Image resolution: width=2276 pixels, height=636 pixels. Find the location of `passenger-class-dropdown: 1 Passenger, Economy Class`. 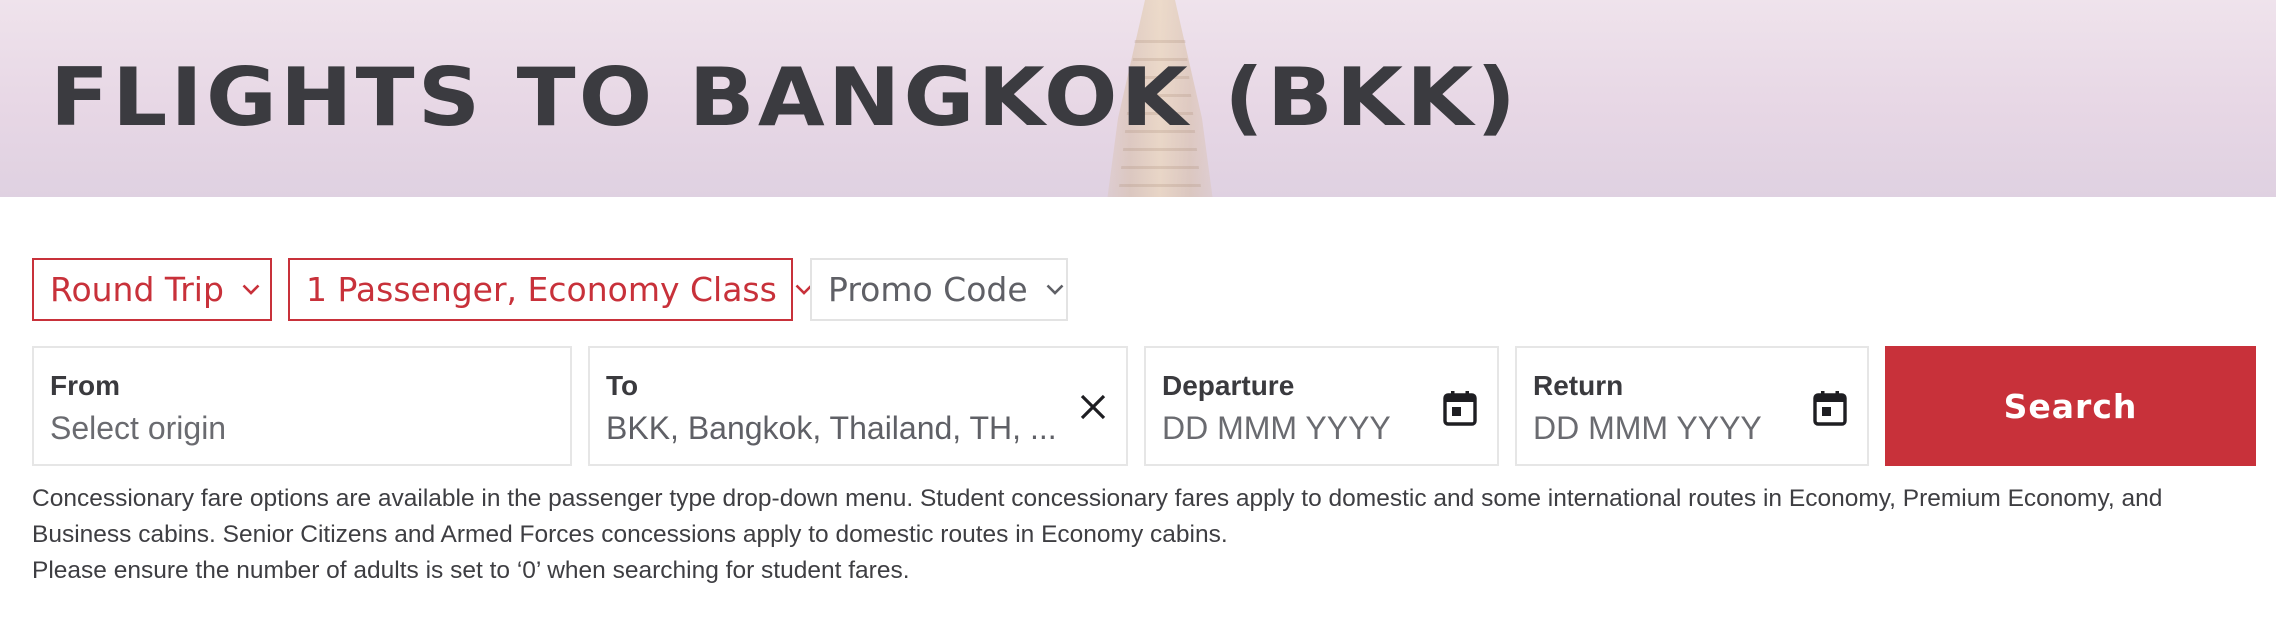

passenger-class-dropdown: 1 Passenger, Economy Class is located at coordinates (550, 289).